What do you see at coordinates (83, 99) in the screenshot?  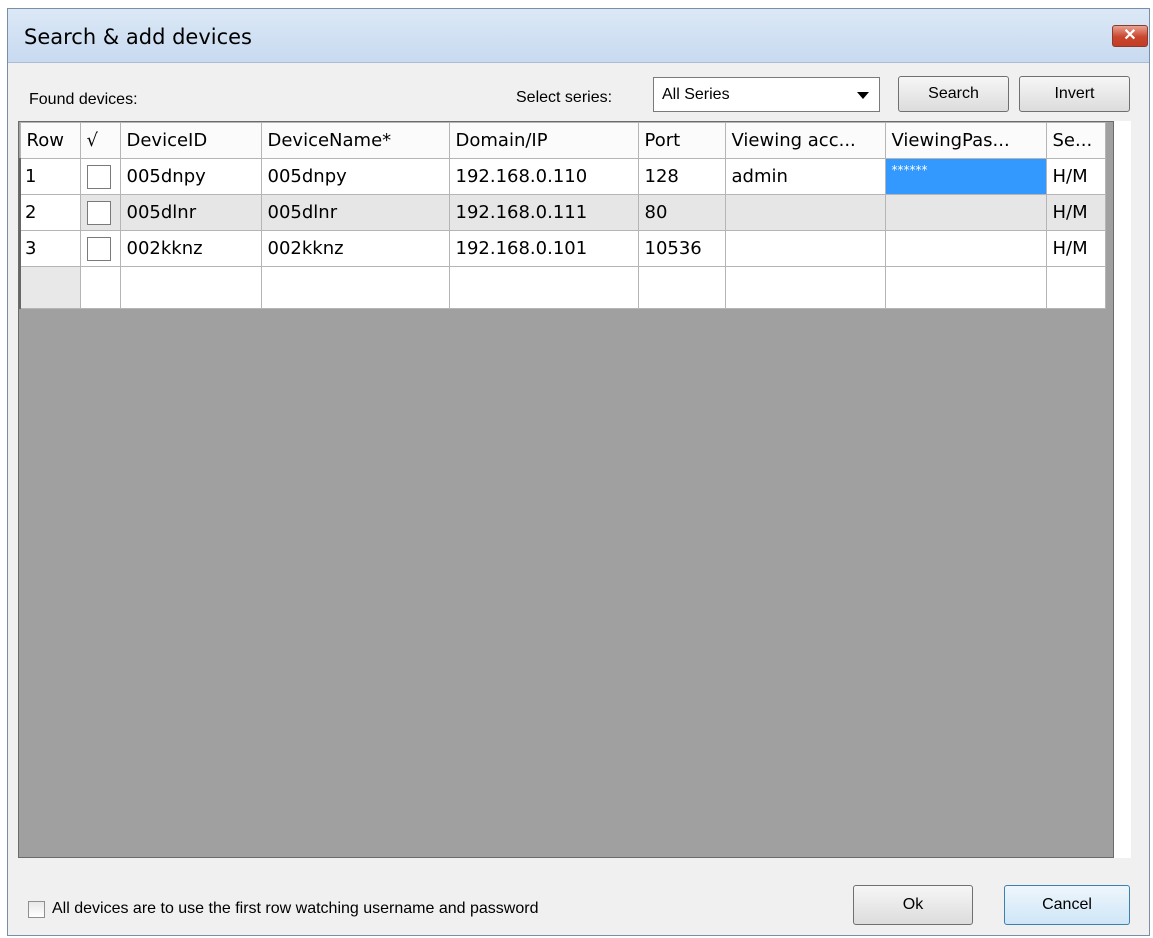 I see `found-devices-label: Found devices:` at bounding box center [83, 99].